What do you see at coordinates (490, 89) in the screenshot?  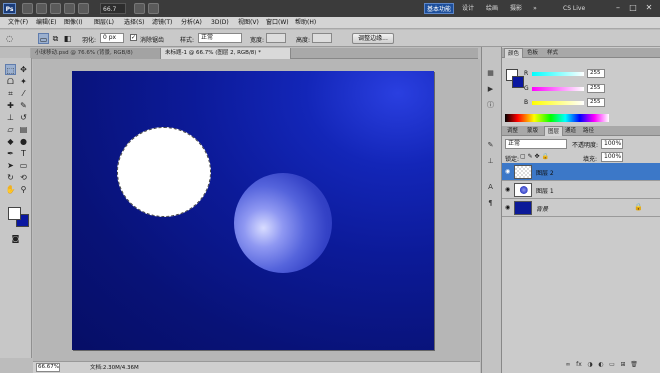 I see `actions-panel-icon: ▶` at bounding box center [490, 89].